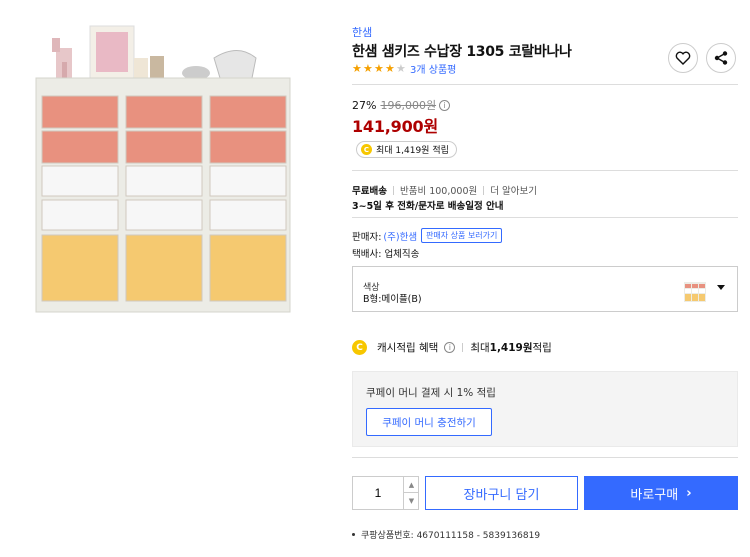  I want to click on quantity-stepper: ▲ ▼, so click(385, 493).